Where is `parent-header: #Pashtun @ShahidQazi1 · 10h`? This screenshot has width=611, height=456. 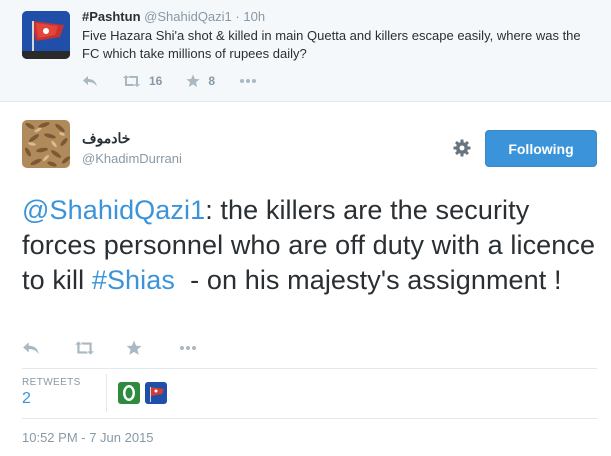 parent-header: #Pashtun @ShahidQazi1 · 10h is located at coordinates (173, 16).